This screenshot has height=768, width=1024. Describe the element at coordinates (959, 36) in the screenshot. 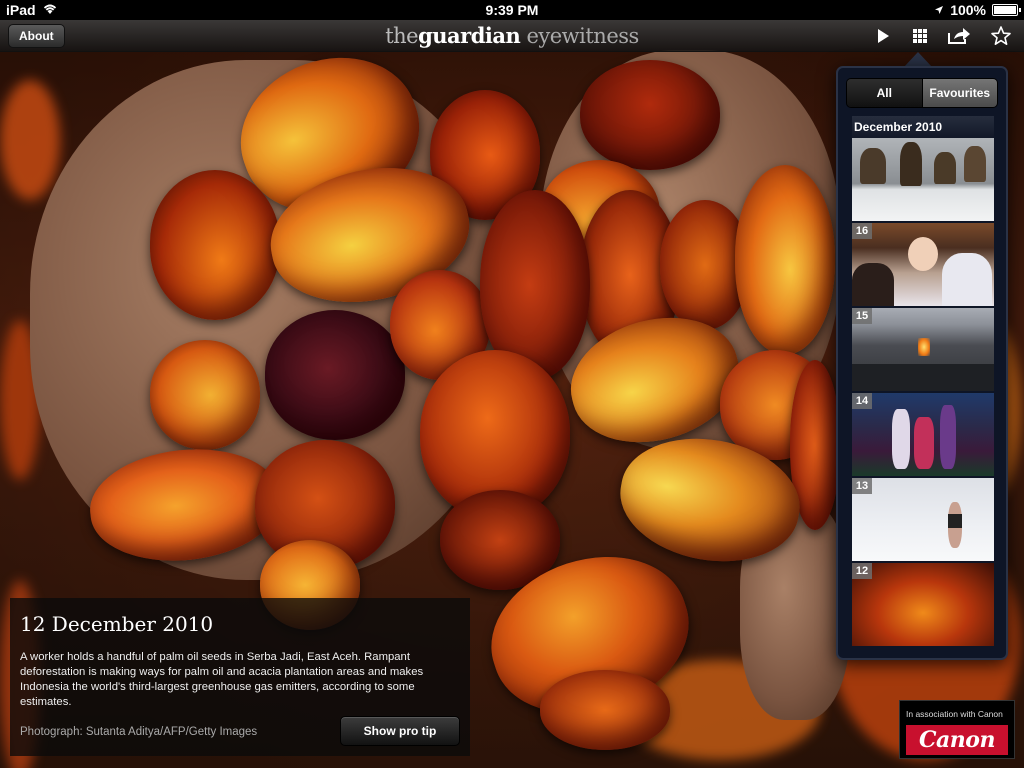

I see `share-icon` at that location.